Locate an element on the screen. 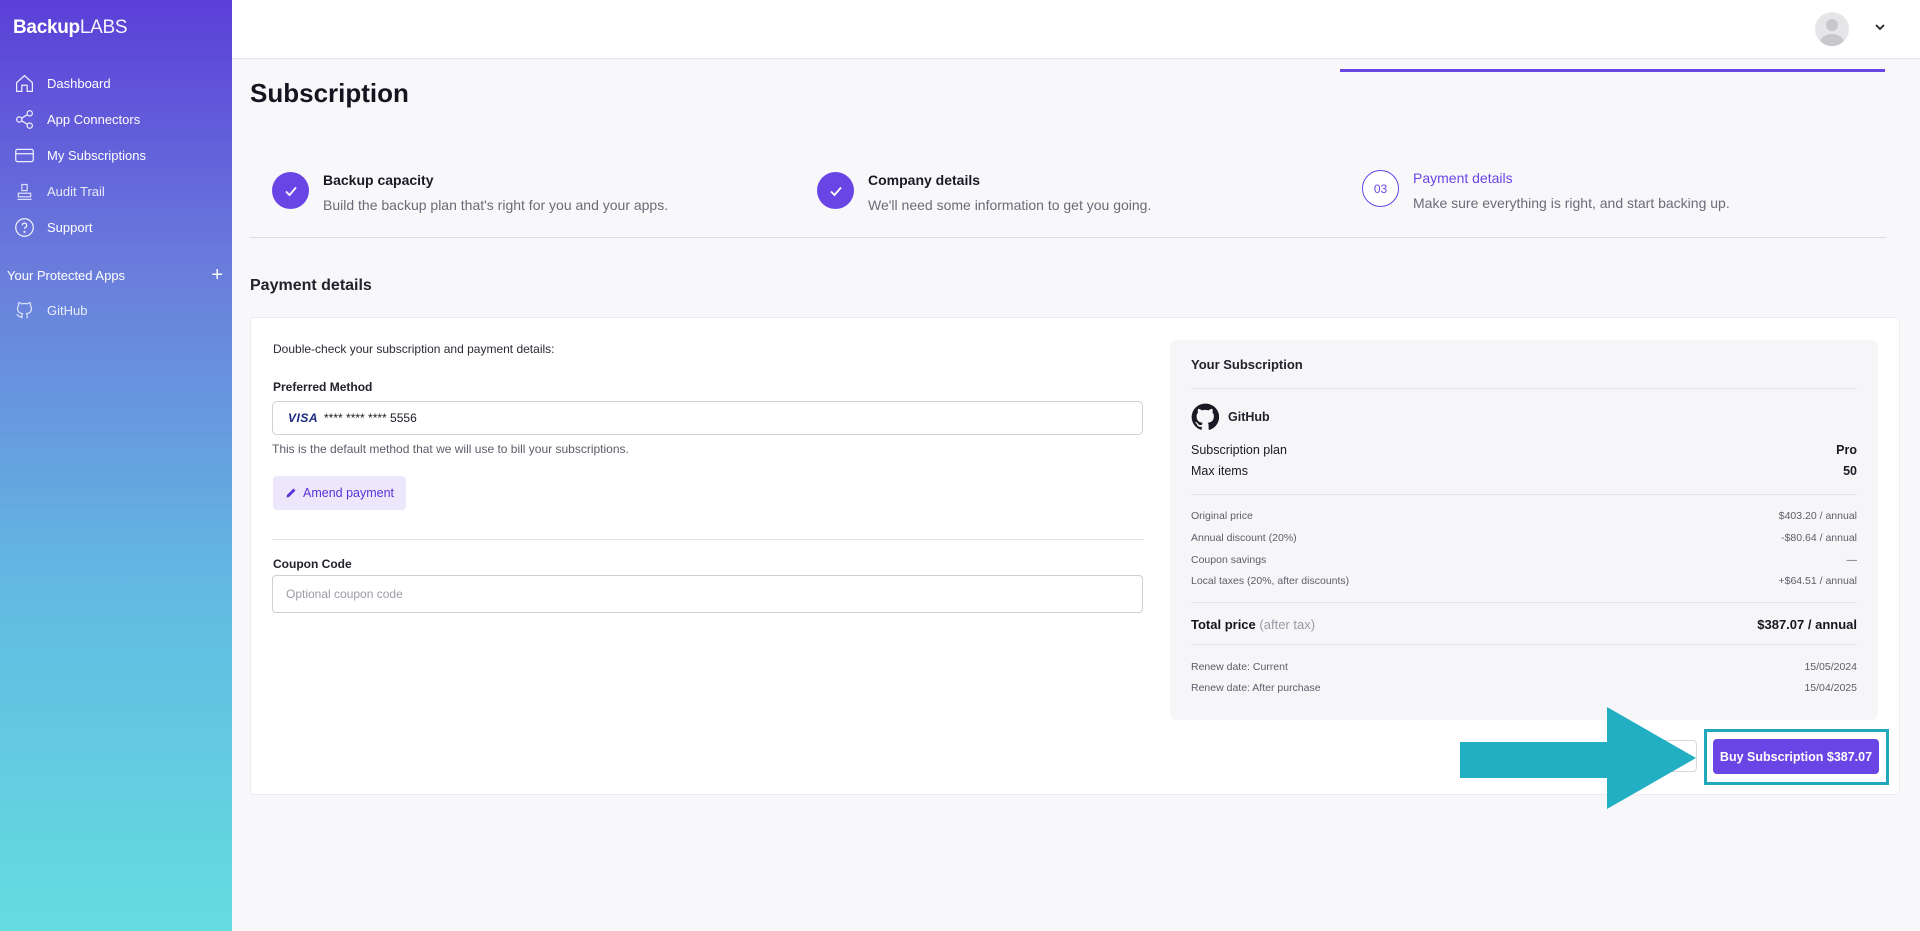 The width and height of the screenshot is (1920, 931). preferred-method-select: VISA **** **** **** 5556 is located at coordinates (707, 418).